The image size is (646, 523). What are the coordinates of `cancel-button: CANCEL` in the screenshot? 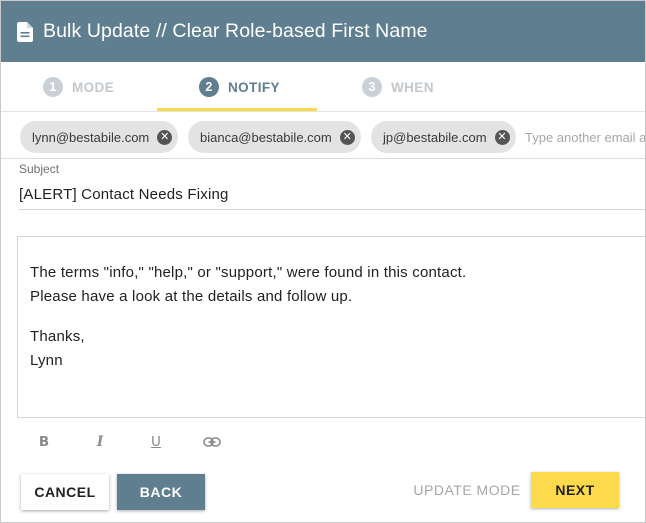 It's located at (65, 492).